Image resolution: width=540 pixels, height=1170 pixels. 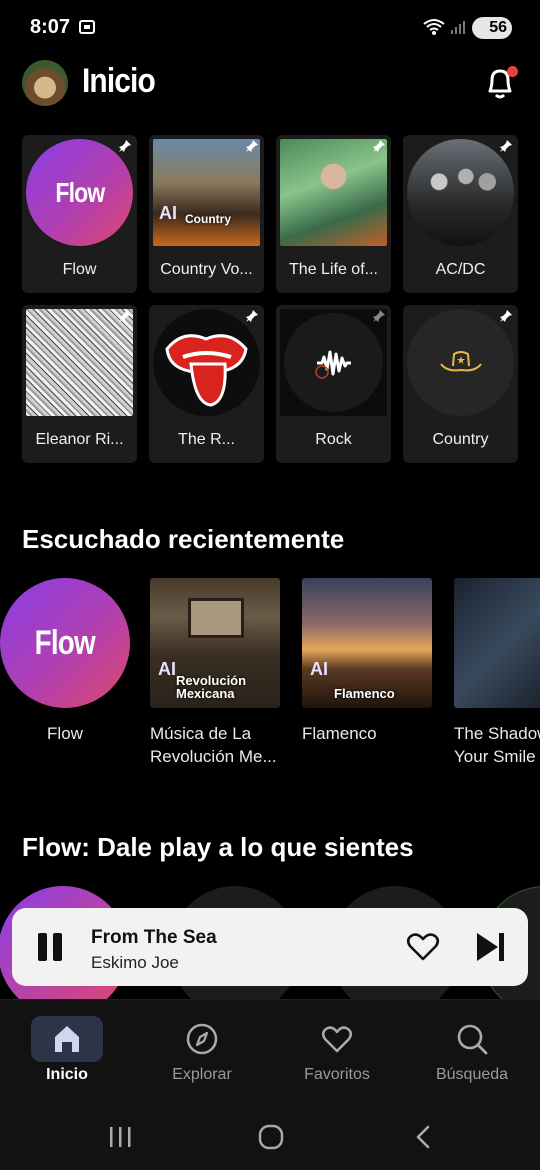 I want to click on nav-item-inicio: Inicio, so click(x=67, y=1050).